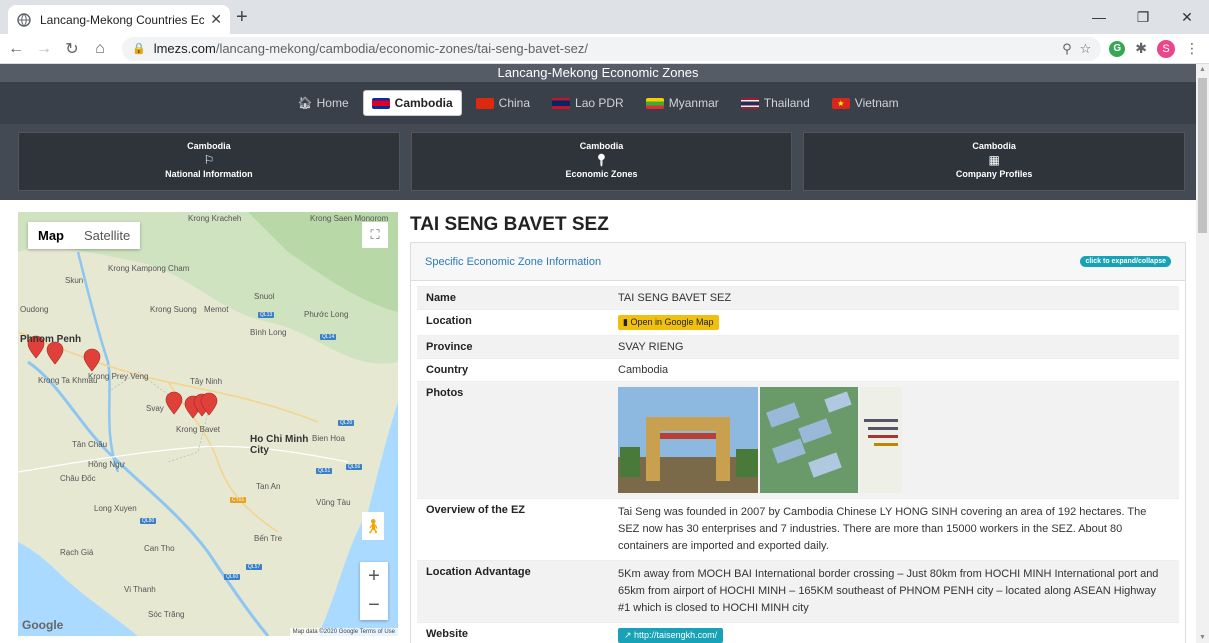 Image resolution: width=1209 pixels, height=643 pixels. I want to click on star-icon: ☆, so click(1086, 49).